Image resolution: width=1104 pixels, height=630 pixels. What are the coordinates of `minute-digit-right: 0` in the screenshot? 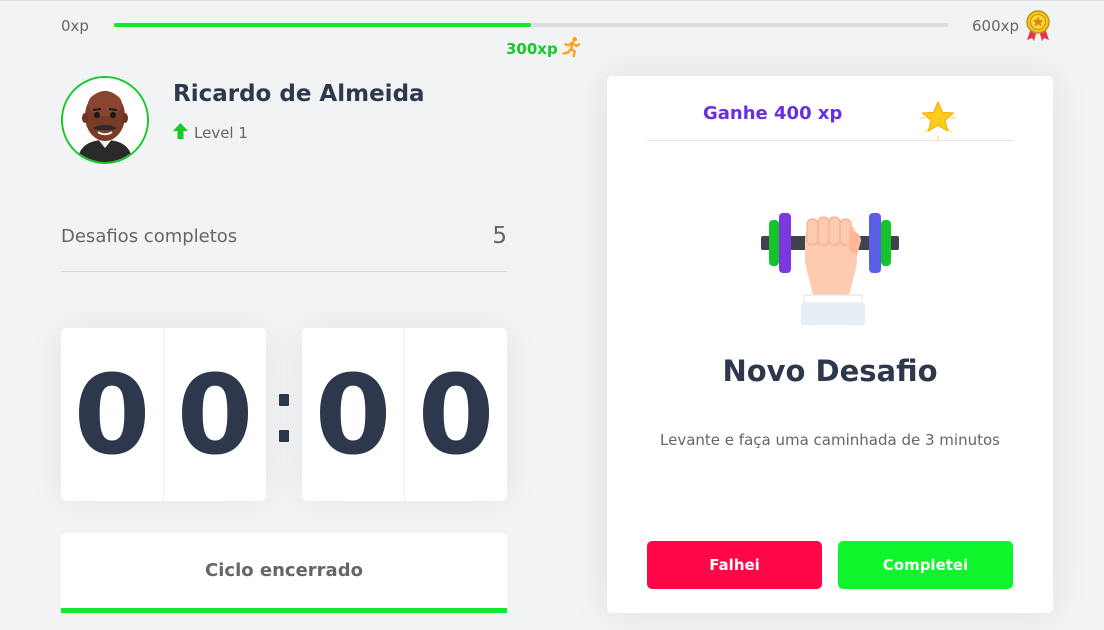 It's located at (215, 414).